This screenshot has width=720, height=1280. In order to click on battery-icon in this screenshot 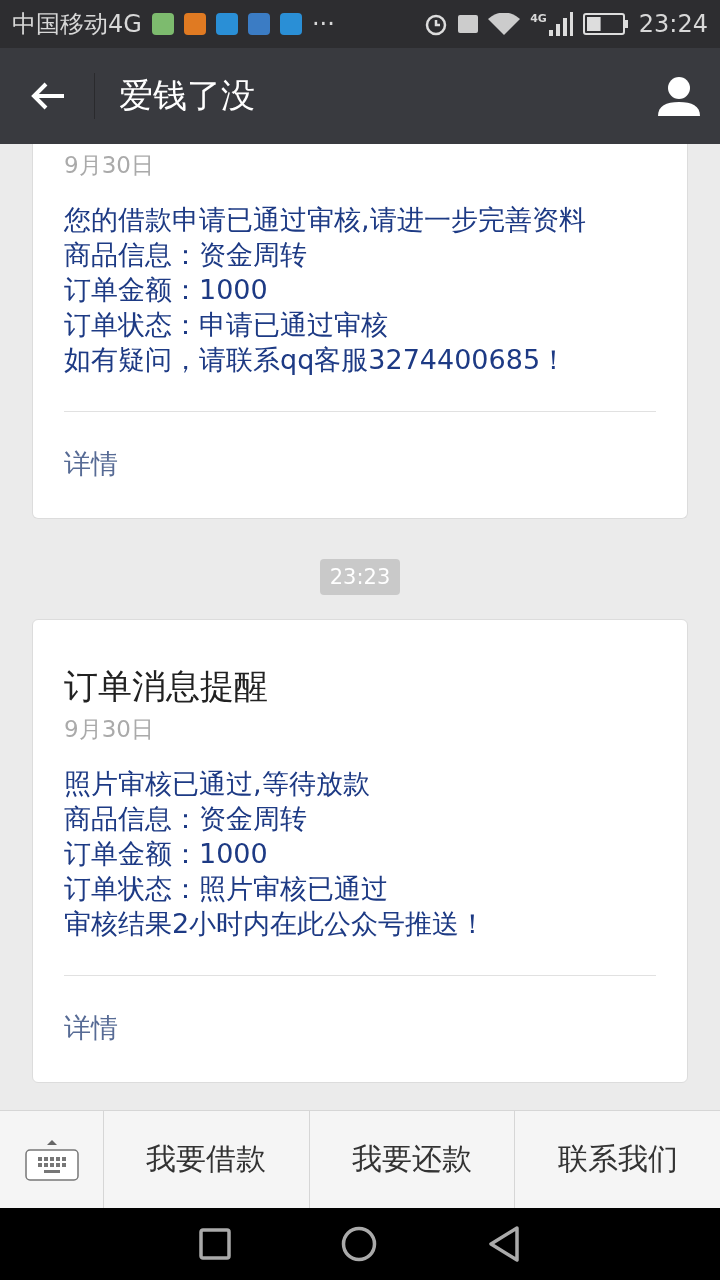, I will do `click(605, 24)`.